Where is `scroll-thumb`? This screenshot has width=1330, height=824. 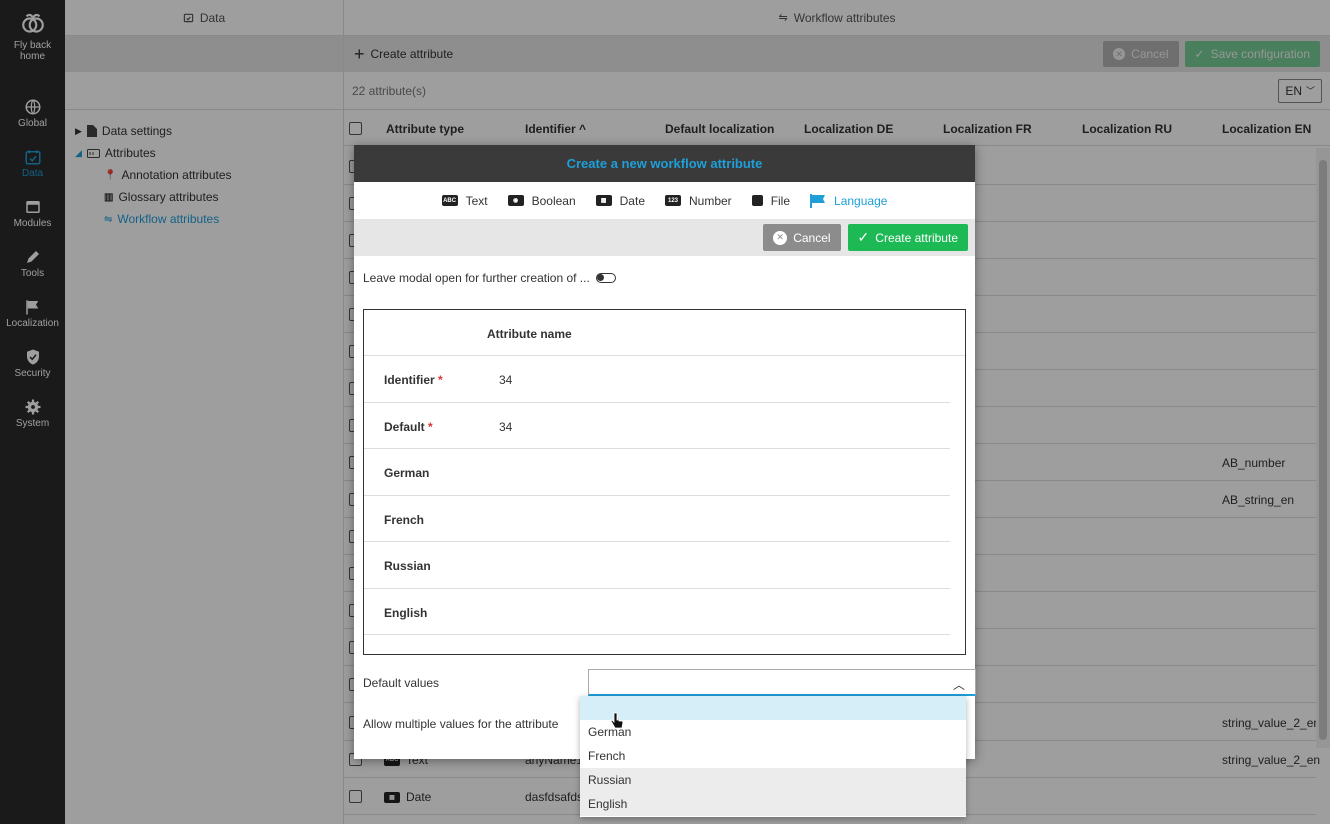
scroll-thumb is located at coordinates (1323, 450).